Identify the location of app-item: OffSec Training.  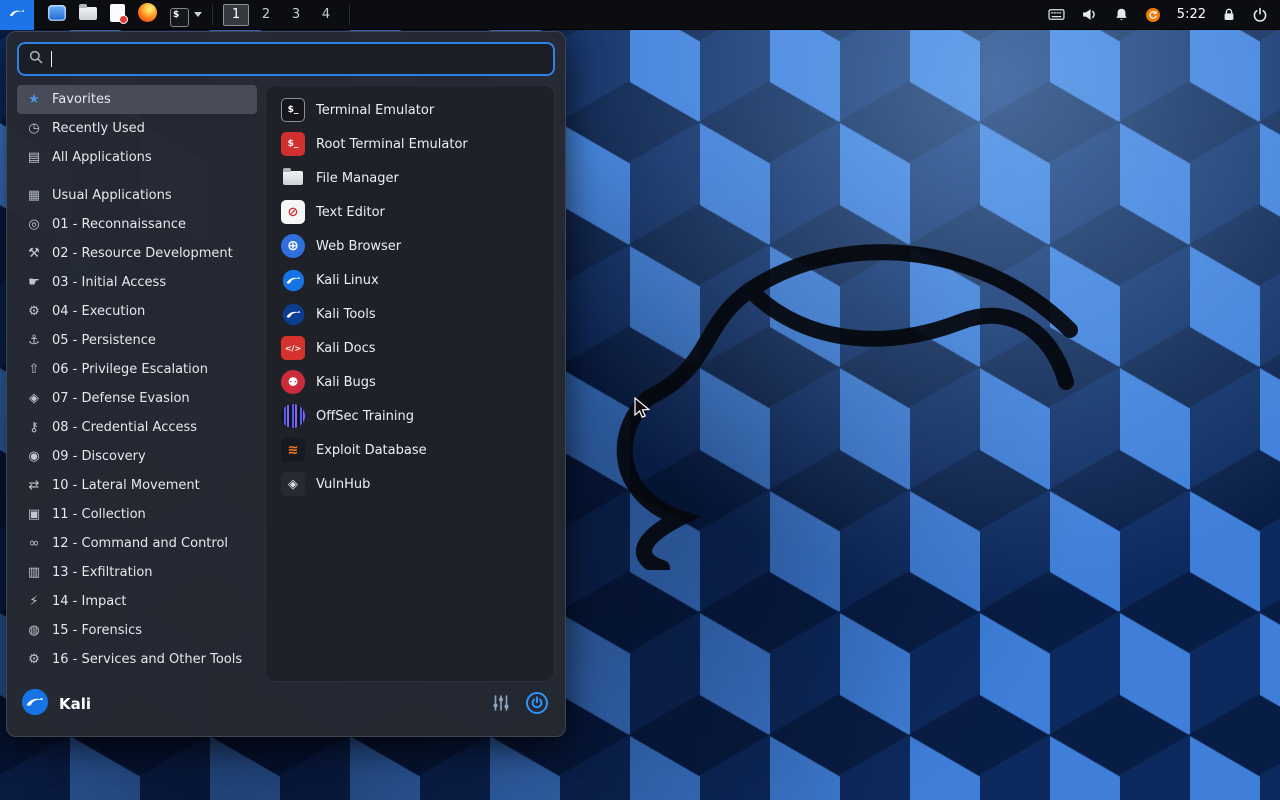
(410, 416).